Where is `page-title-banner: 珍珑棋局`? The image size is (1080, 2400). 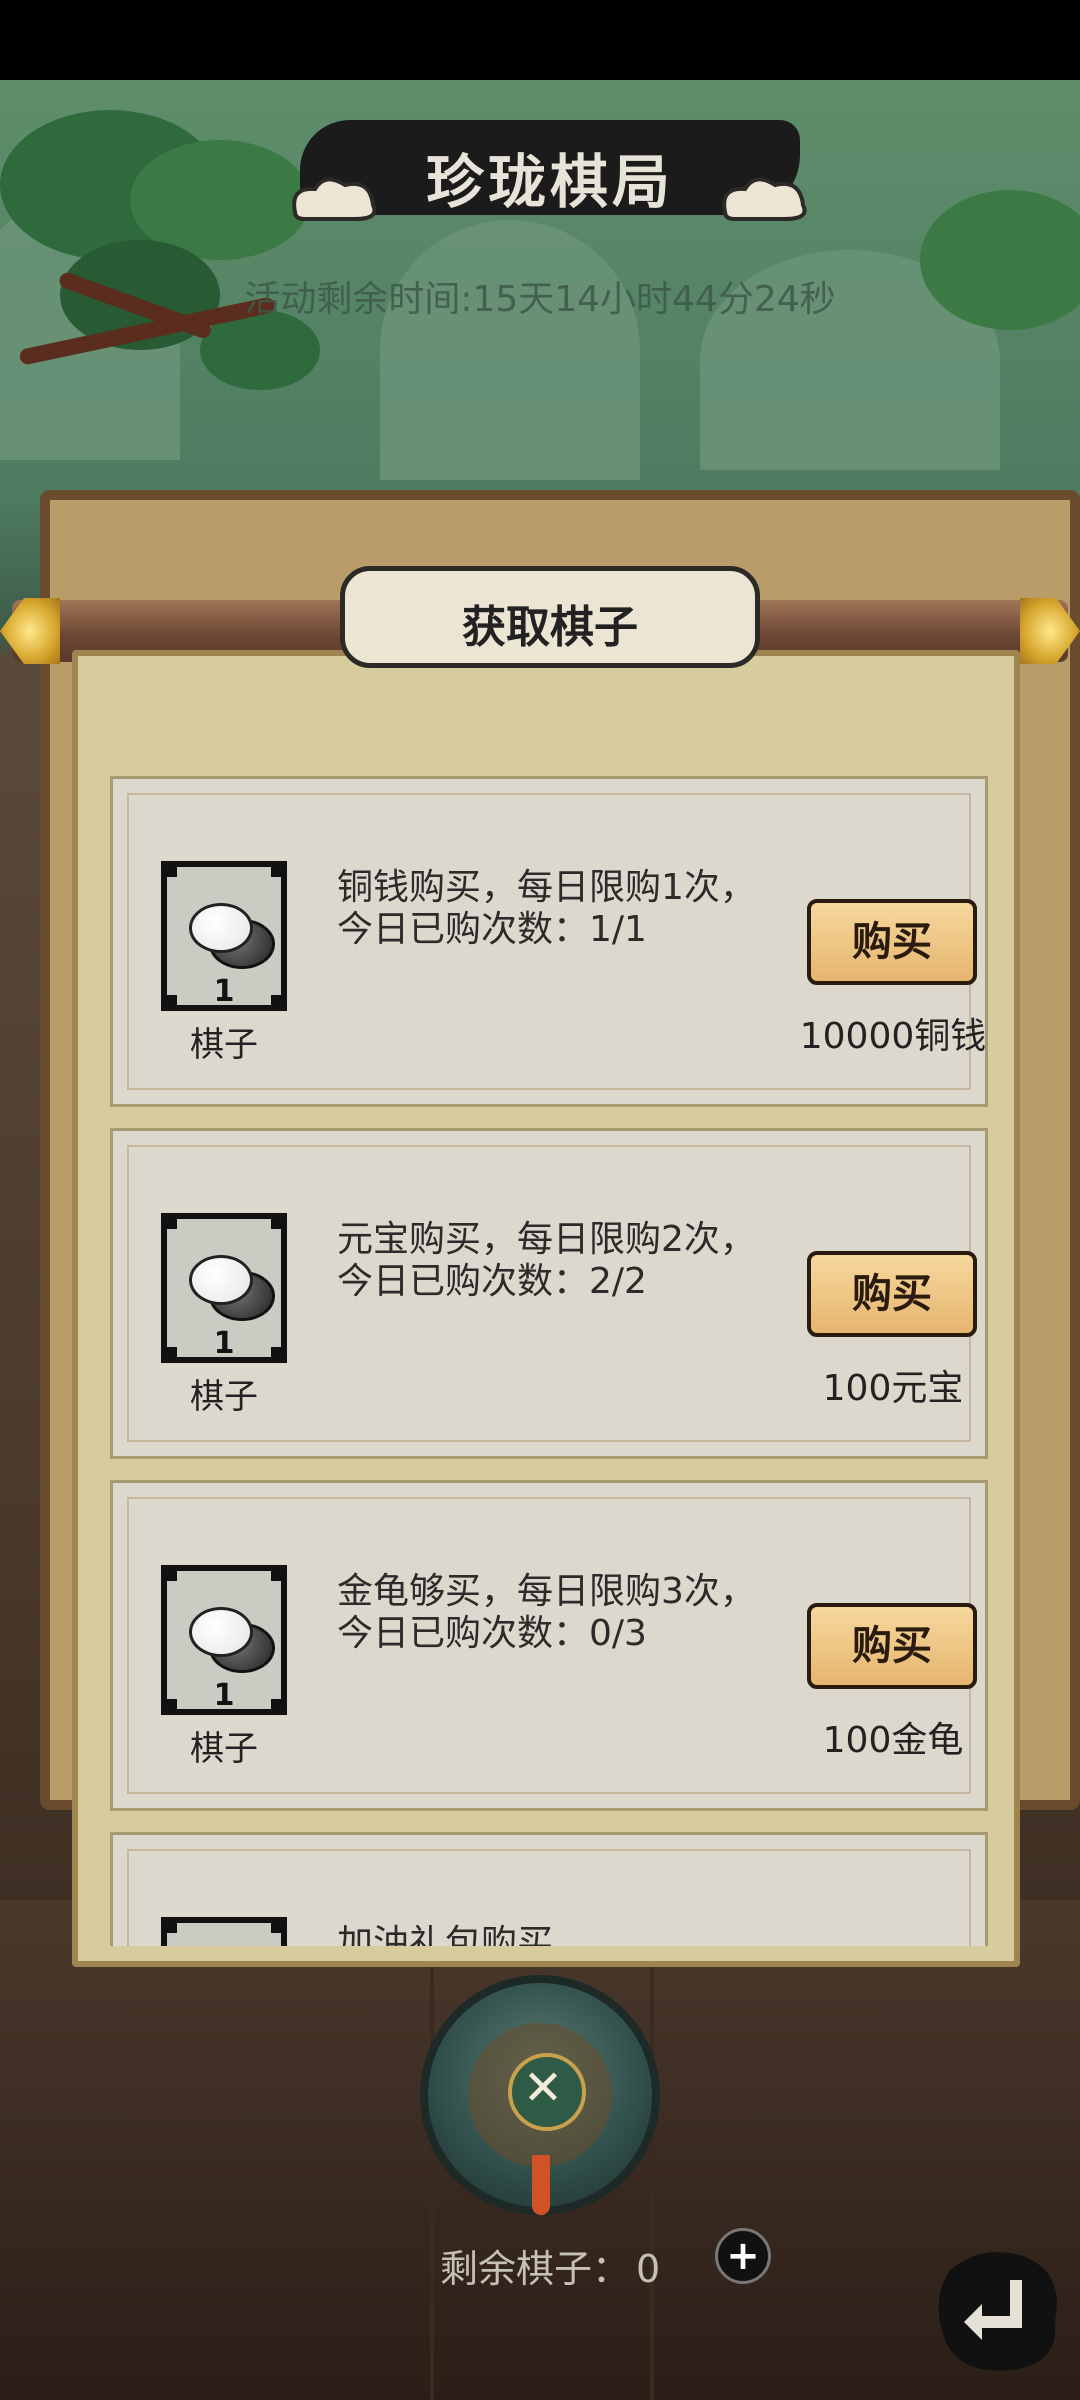 page-title-banner: 珍珑棋局 is located at coordinates (550, 170).